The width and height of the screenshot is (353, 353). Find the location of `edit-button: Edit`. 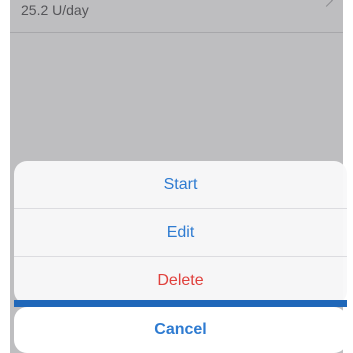

edit-button: Edit is located at coordinates (180, 233).